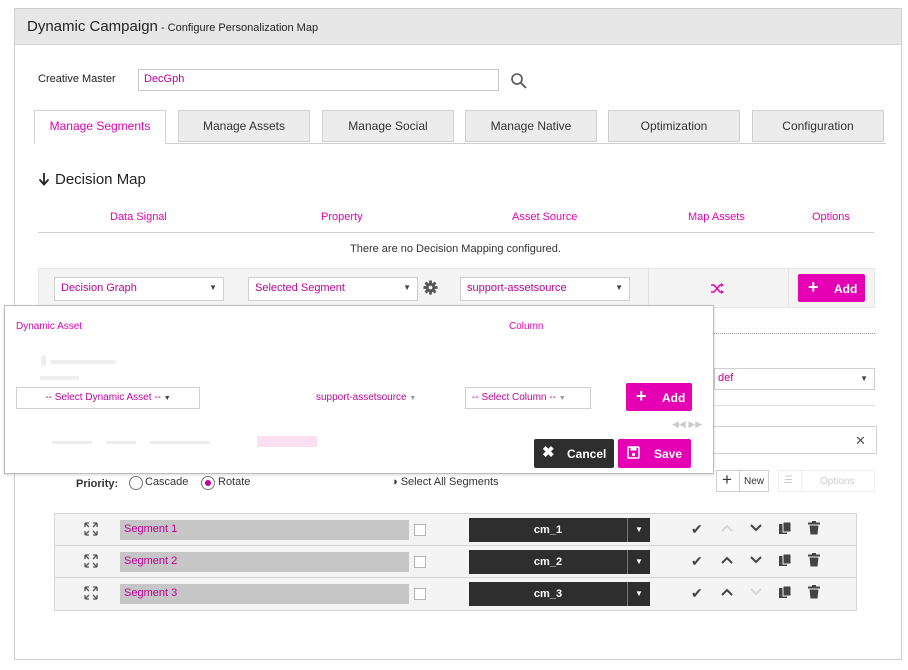 This screenshot has width=908, height=670. Describe the element at coordinates (633, 452) in the screenshot. I see `floppy-disk-icon` at that location.